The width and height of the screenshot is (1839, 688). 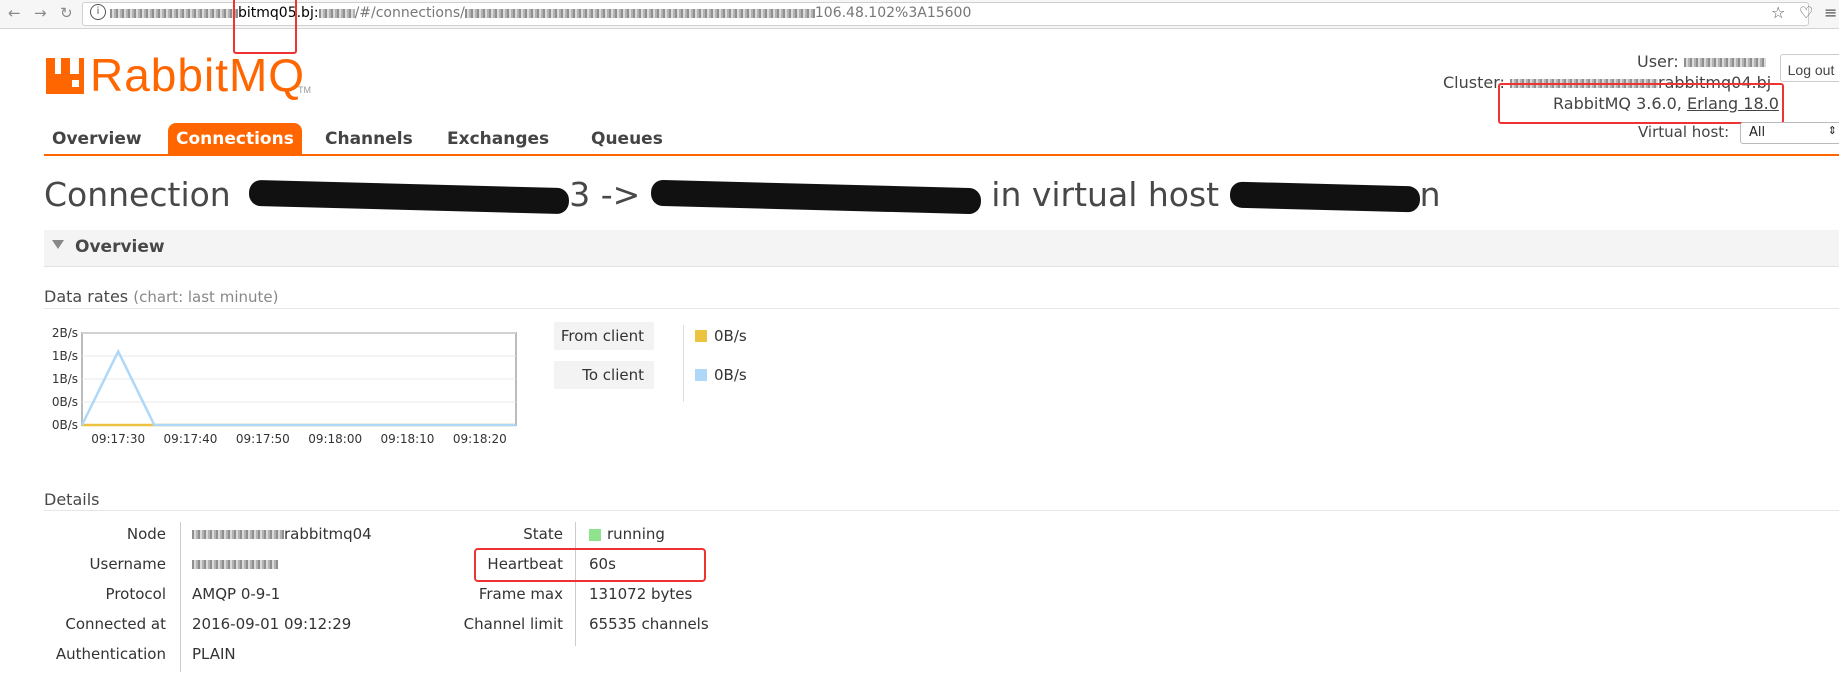 I want to click on forward-icon: →, so click(x=40, y=13).